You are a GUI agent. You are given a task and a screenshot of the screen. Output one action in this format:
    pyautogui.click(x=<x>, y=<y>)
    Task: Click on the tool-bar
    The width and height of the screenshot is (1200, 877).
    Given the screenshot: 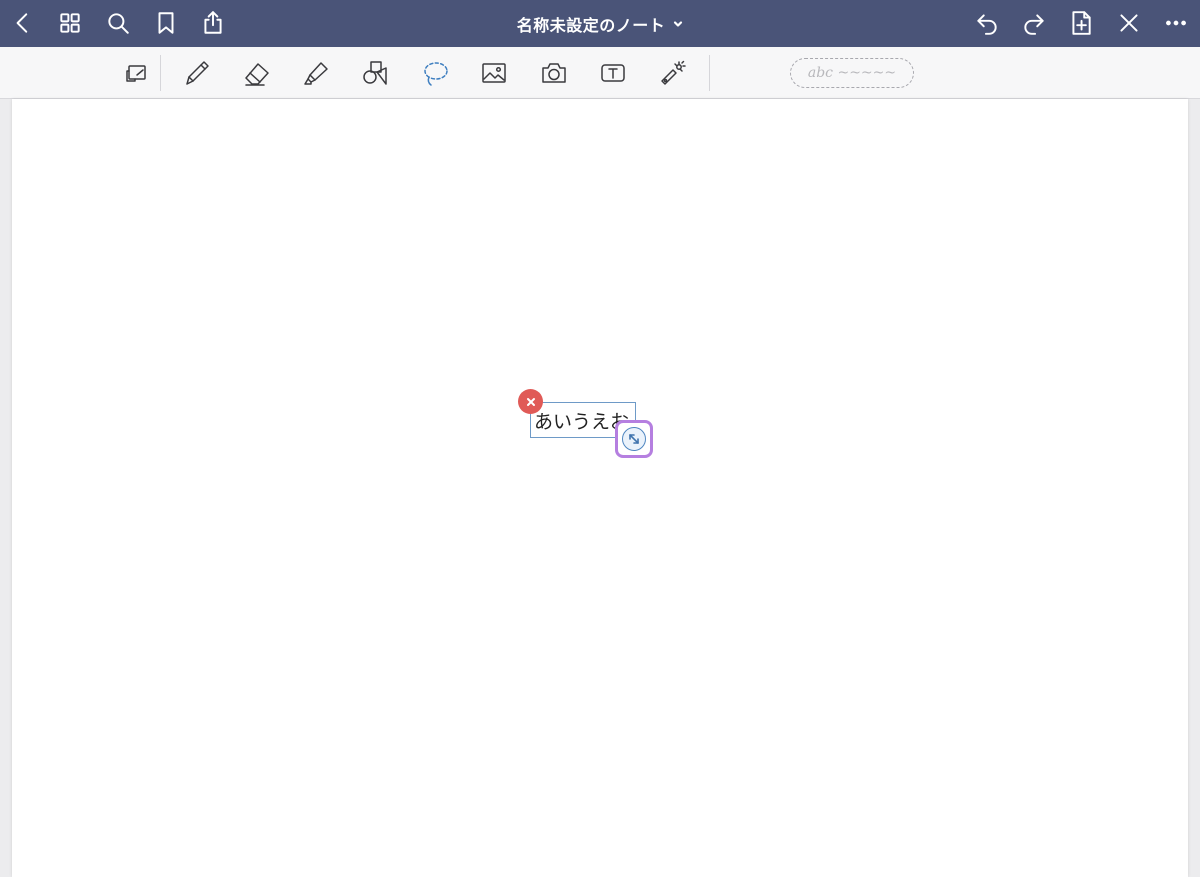 What is the action you would take?
    pyautogui.click(x=600, y=81)
    